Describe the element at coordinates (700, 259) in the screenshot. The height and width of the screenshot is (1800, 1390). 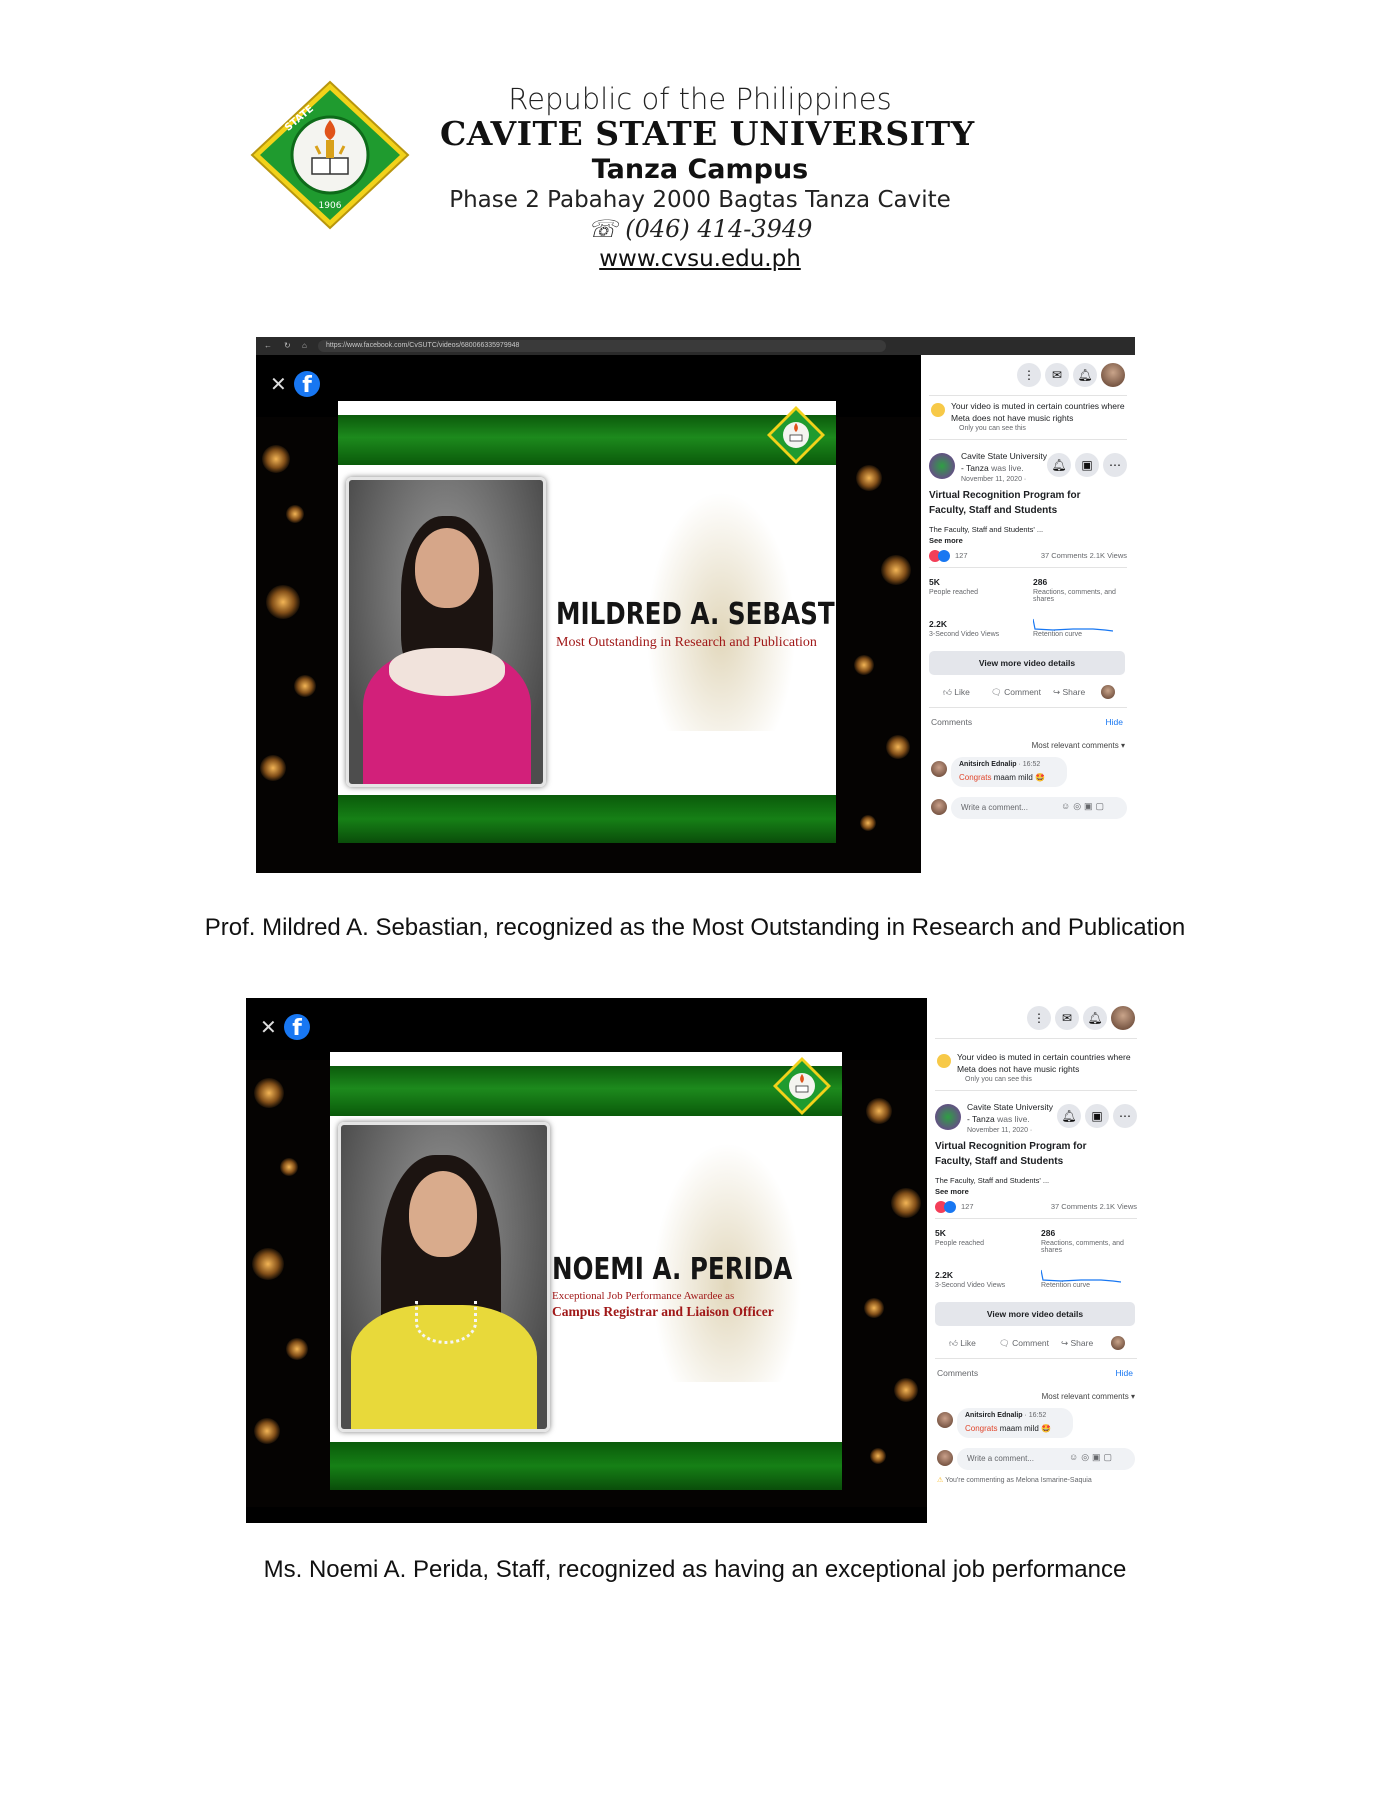
I see `letterhead-website-link: www.cvsu.edu.ph` at that location.